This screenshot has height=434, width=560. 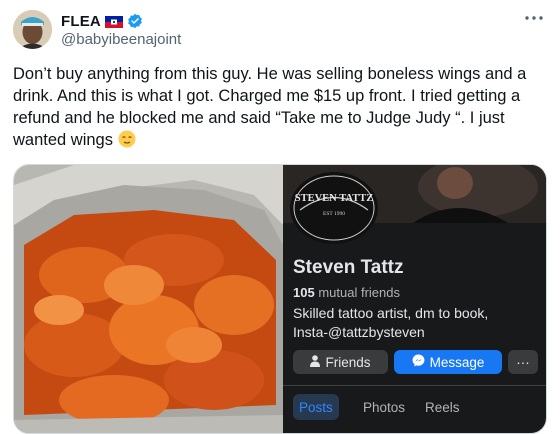 What do you see at coordinates (102, 21) in the screenshot?
I see `author-name-row: FLEA` at bounding box center [102, 21].